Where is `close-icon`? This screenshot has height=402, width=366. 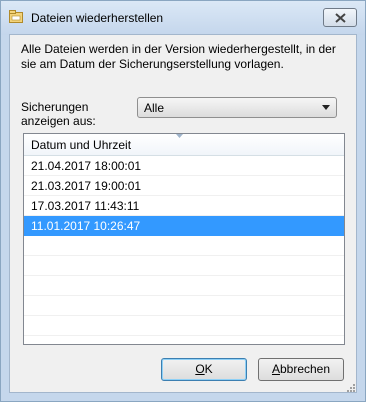 close-icon is located at coordinates (340, 18).